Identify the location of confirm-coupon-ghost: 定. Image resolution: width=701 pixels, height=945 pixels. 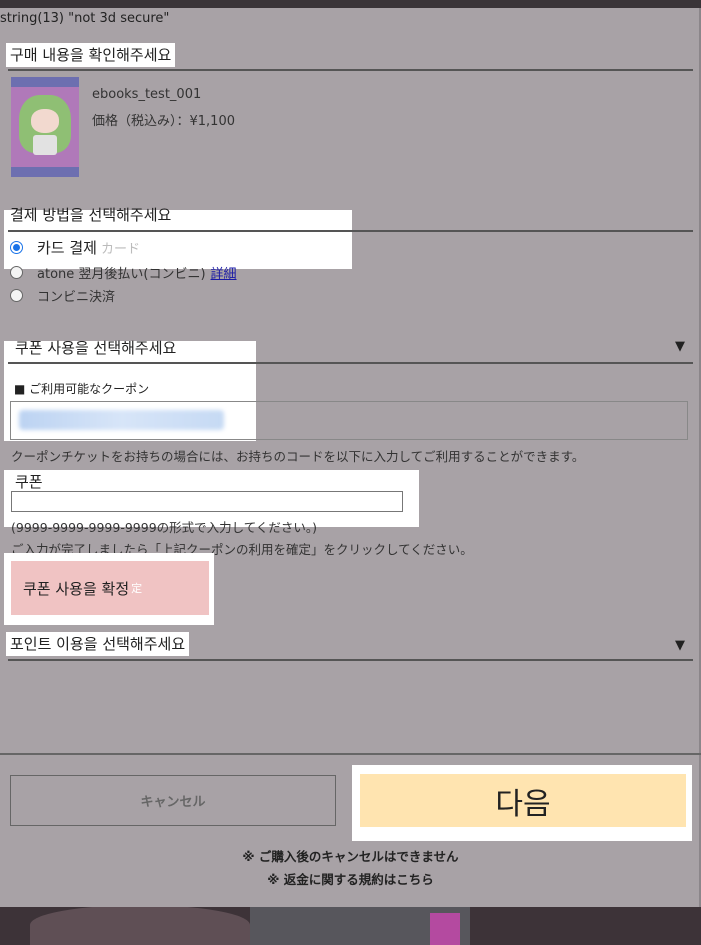
(137, 588).